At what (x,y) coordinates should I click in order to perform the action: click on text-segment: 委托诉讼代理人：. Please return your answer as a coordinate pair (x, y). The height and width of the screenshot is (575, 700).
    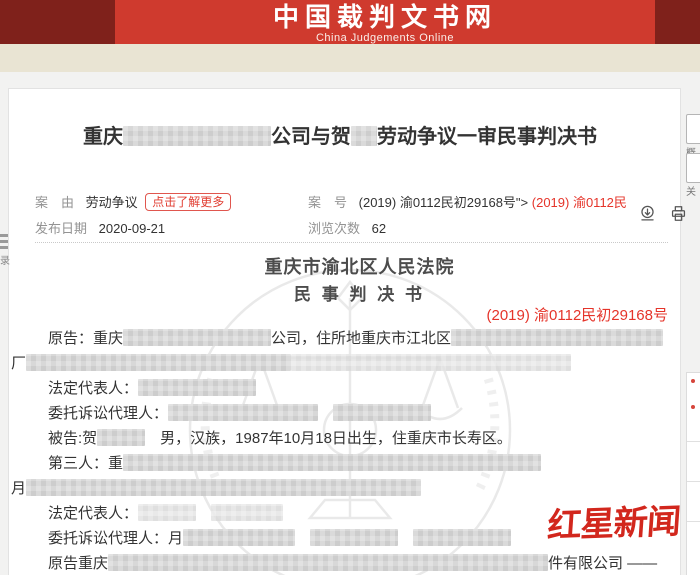
    Looking at the image, I should click on (108, 413).